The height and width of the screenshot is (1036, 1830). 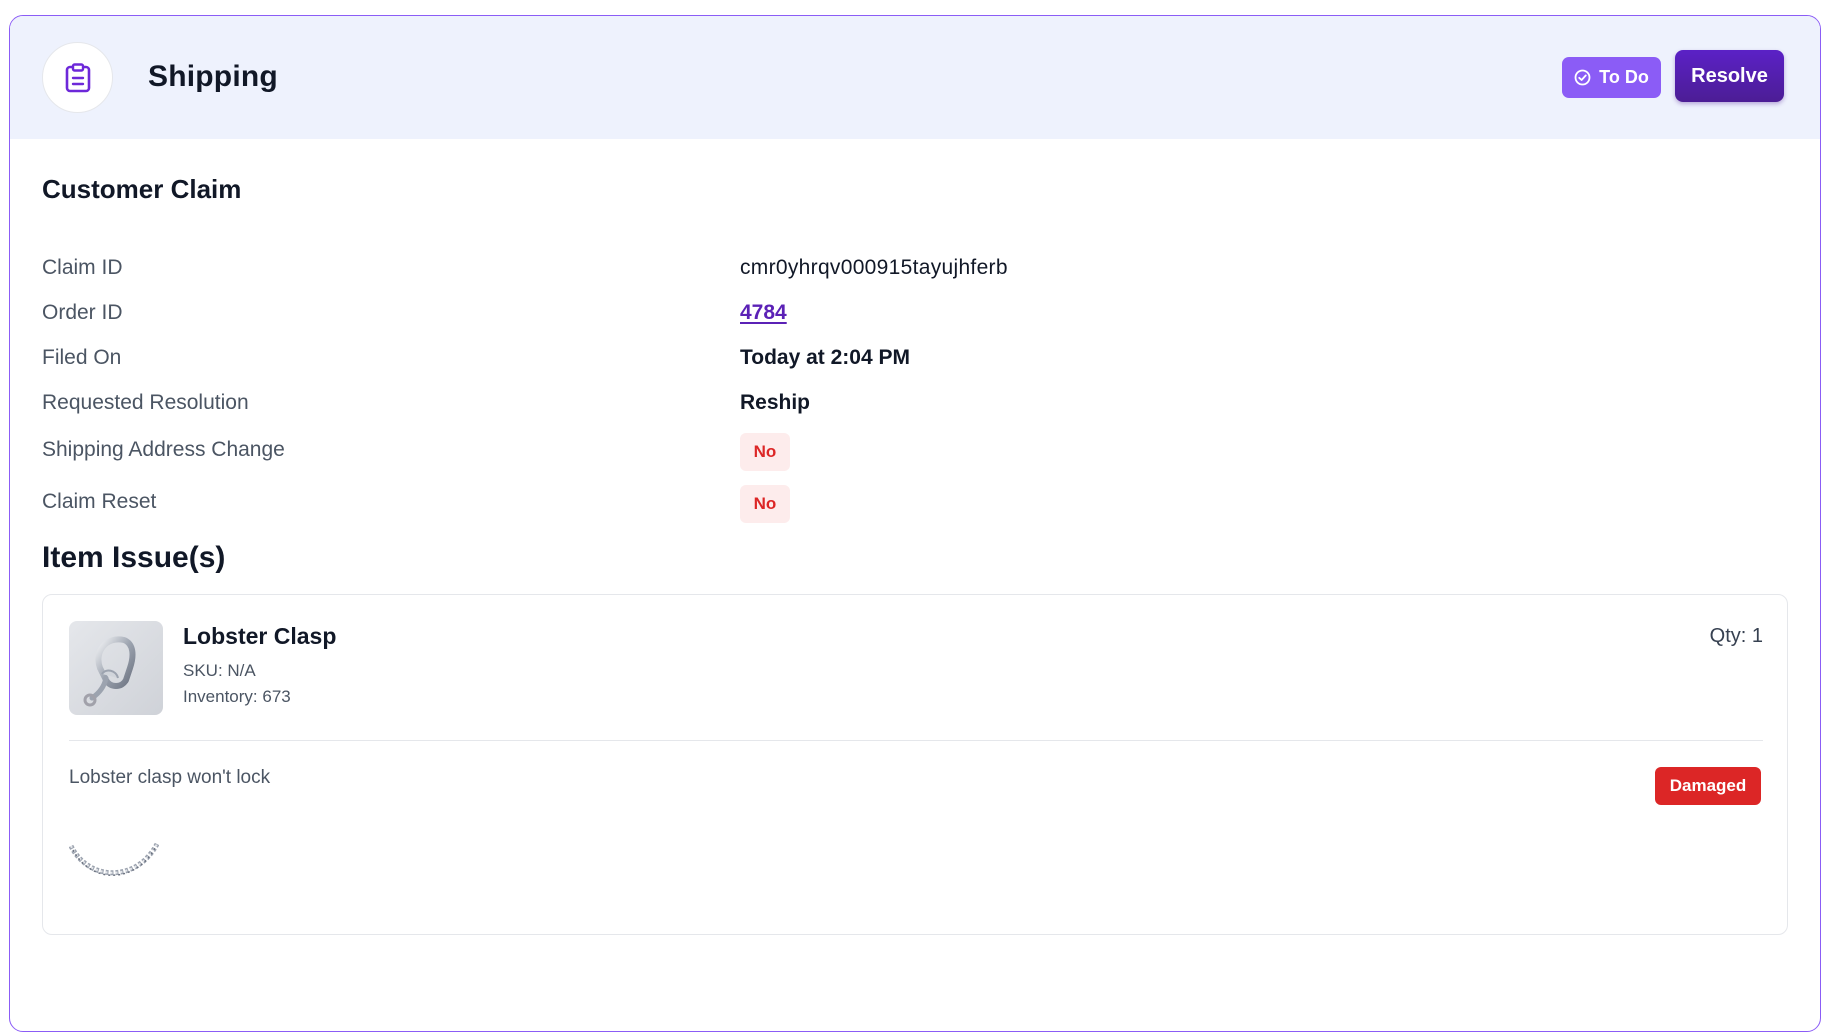 What do you see at coordinates (915, 77) in the screenshot?
I see `claim-header: Shipping To Do Resolve` at bounding box center [915, 77].